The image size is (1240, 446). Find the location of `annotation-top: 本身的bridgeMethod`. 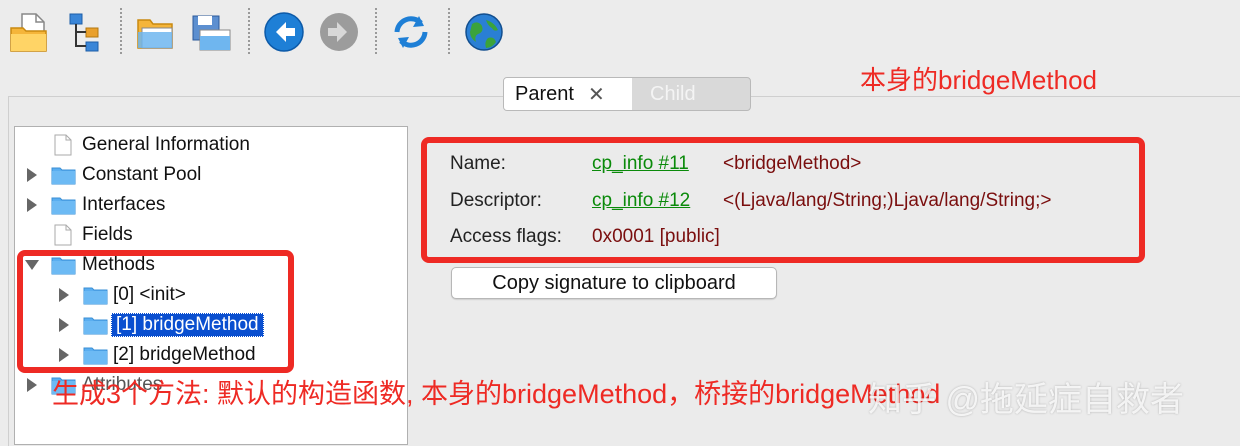

annotation-top: 本身的bridgeMethod is located at coordinates (978, 80).